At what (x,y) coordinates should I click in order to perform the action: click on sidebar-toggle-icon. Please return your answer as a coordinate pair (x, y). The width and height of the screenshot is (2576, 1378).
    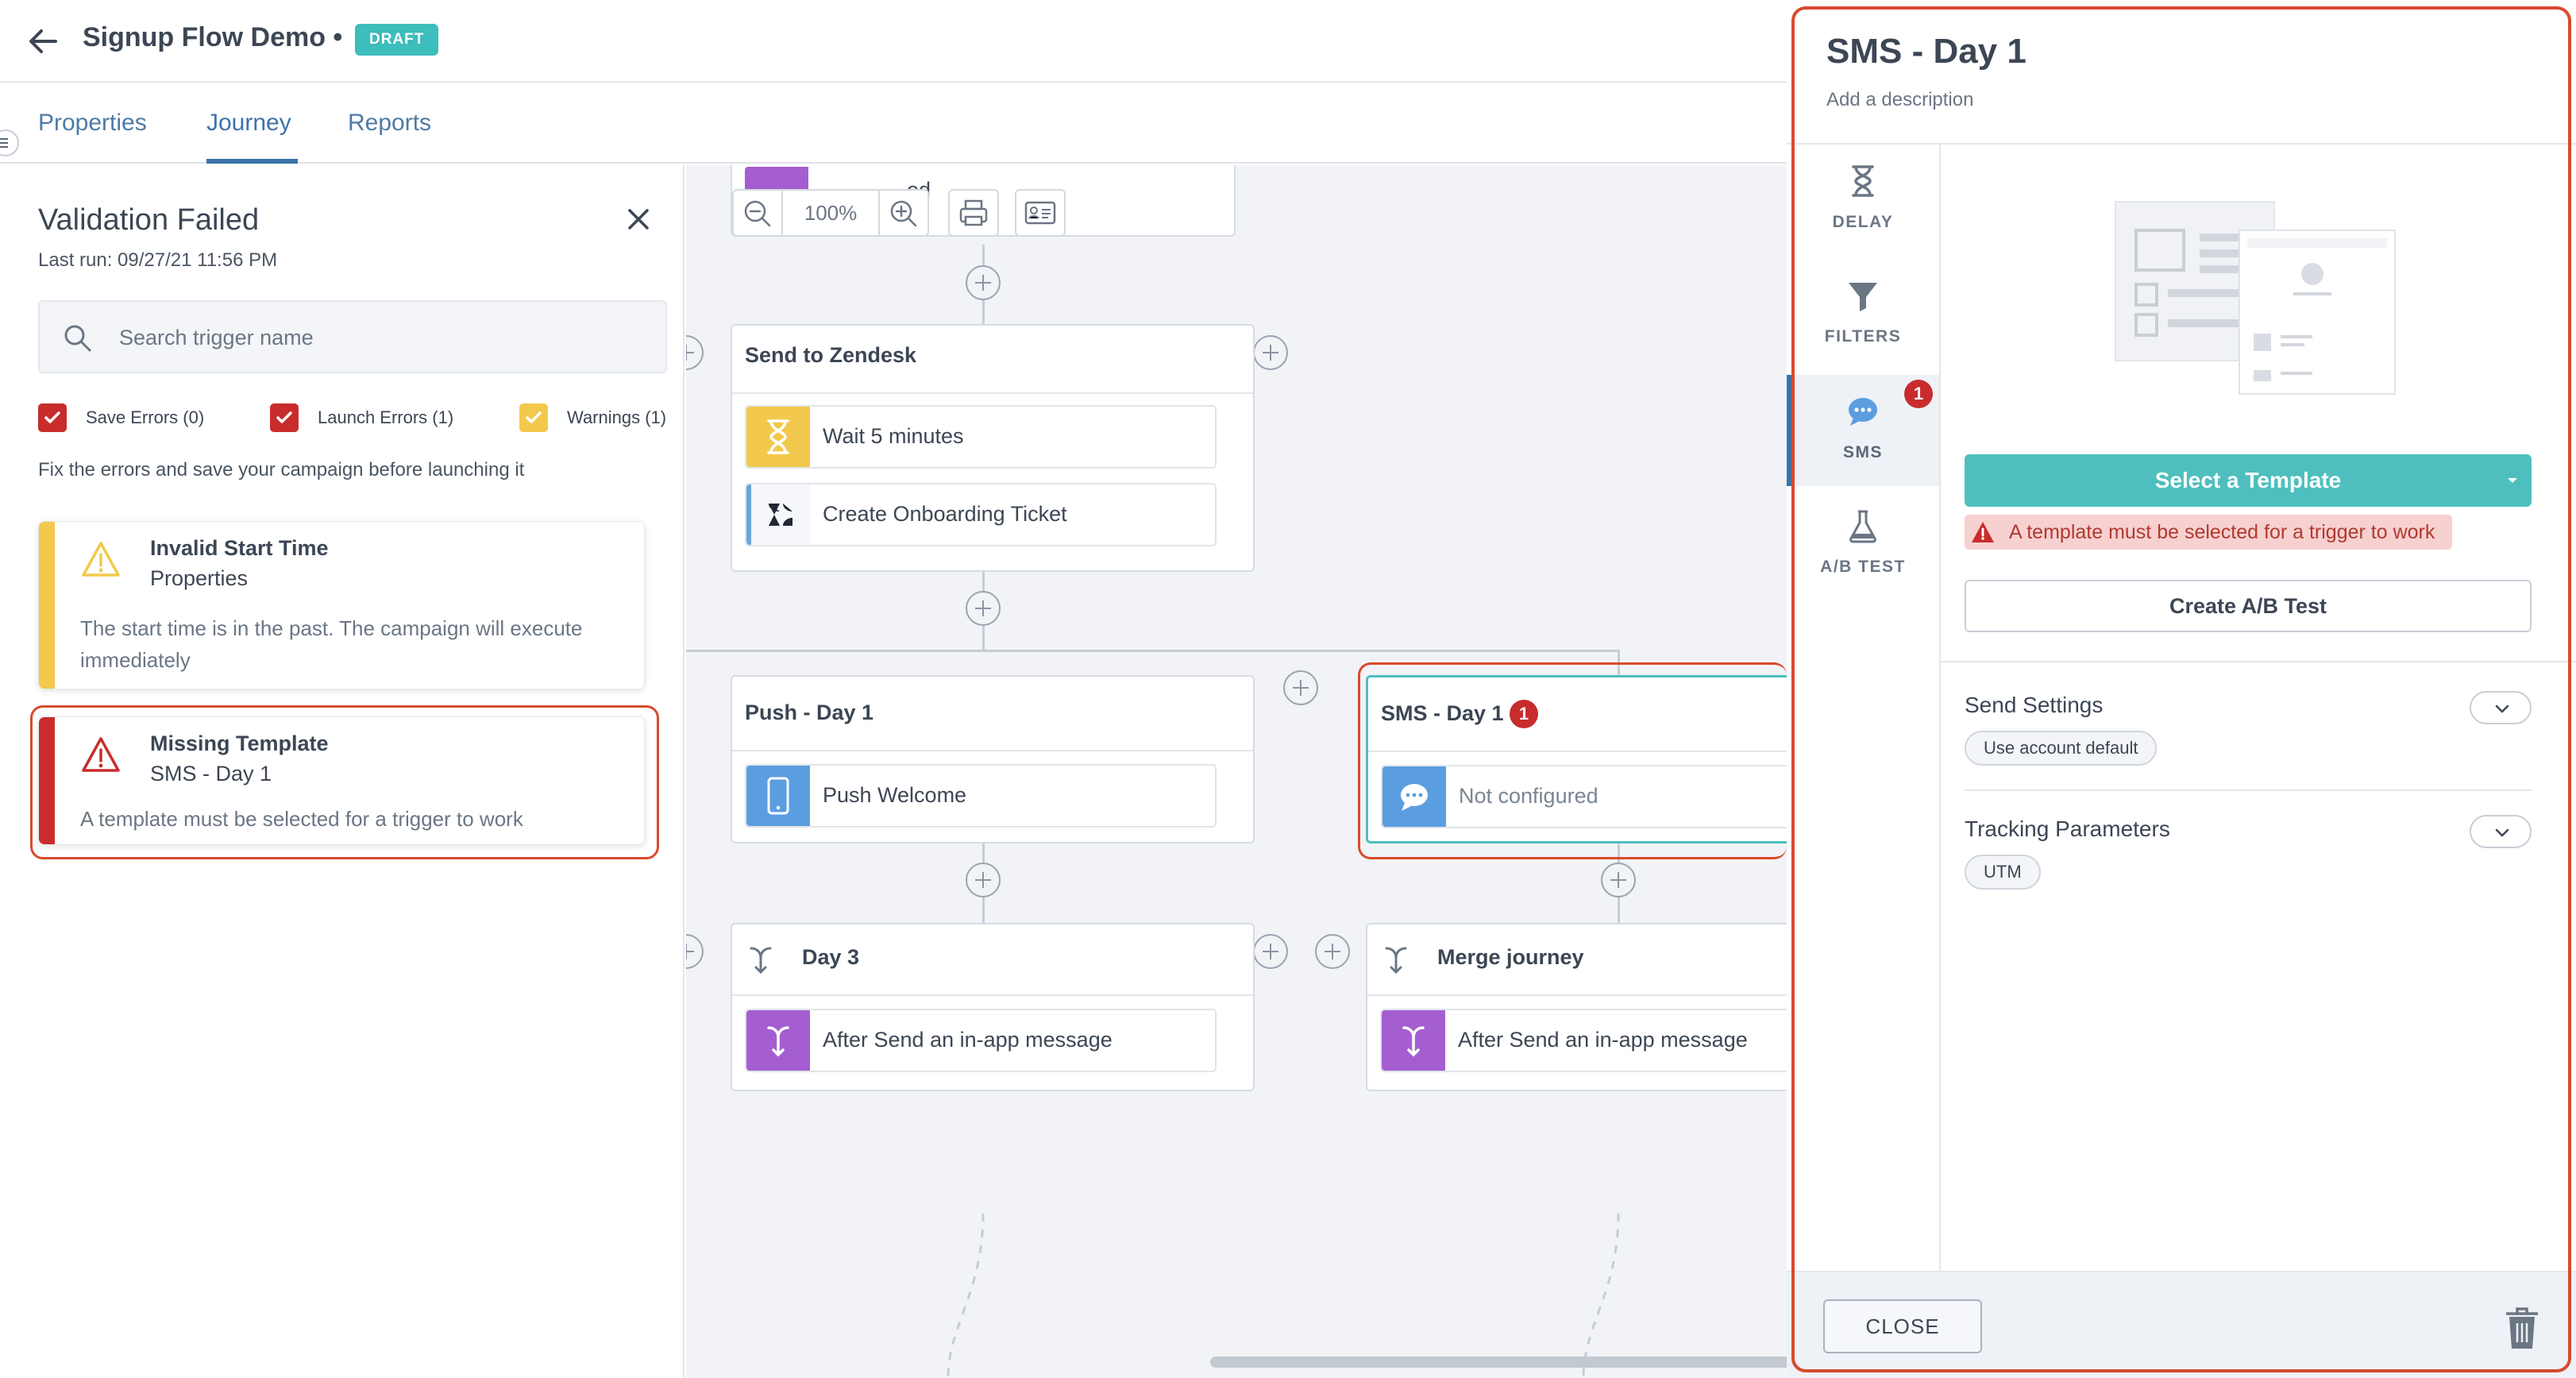
    Looking at the image, I should click on (9, 142).